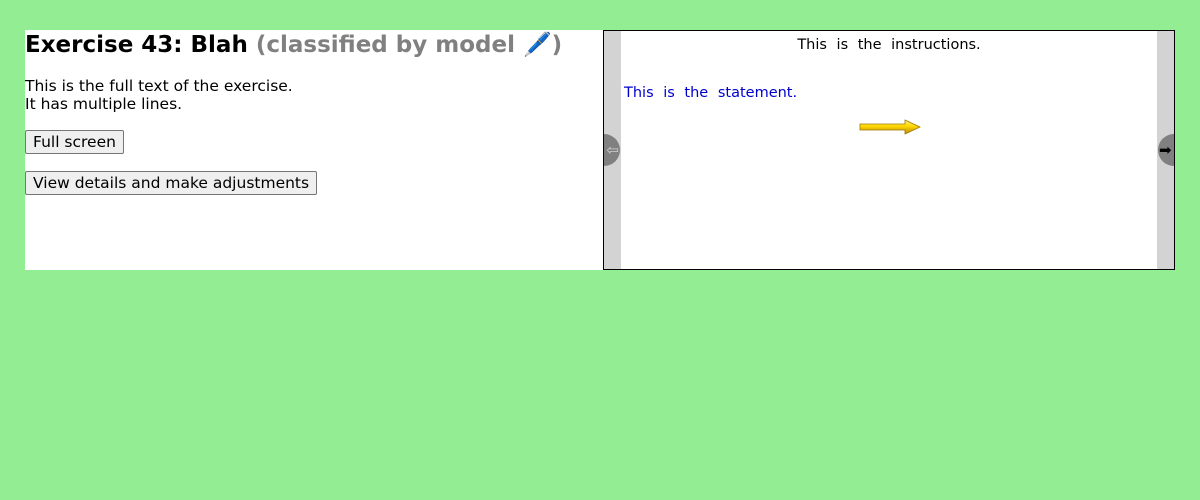  What do you see at coordinates (409, 45) in the screenshot?
I see `classification-label: (classified by model 🖊️)` at bounding box center [409, 45].